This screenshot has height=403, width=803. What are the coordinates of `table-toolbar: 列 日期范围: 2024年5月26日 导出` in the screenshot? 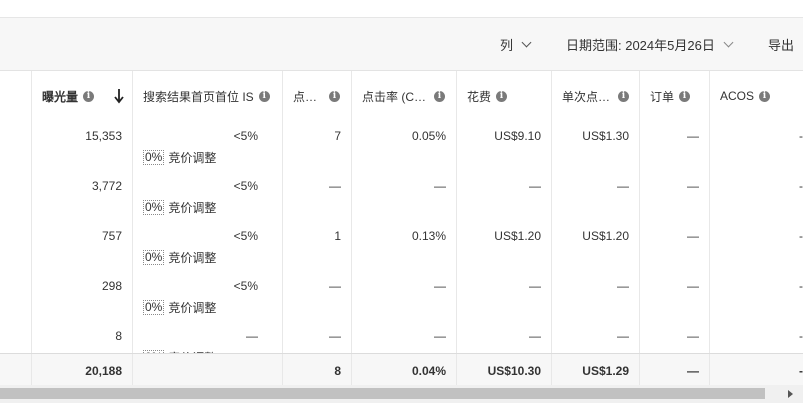 It's located at (401, 44).